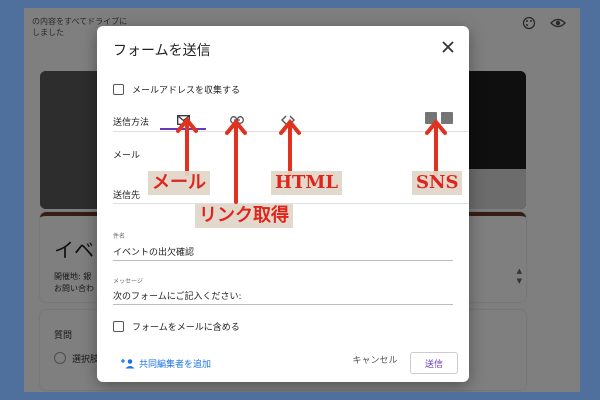 This screenshot has width=600, height=400. I want to click on annotation-link: リンク取得, so click(244, 216).